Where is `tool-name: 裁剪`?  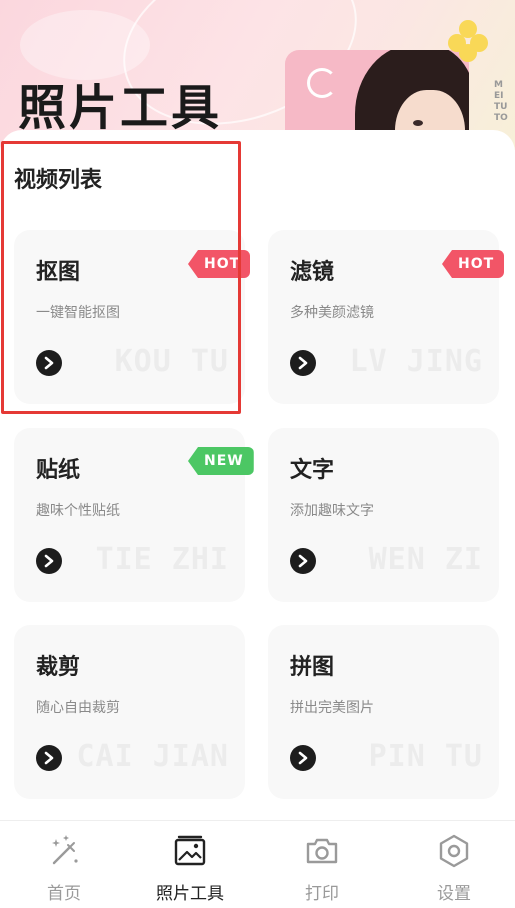
tool-name: 裁剪 is located at coordinates (58, 667).